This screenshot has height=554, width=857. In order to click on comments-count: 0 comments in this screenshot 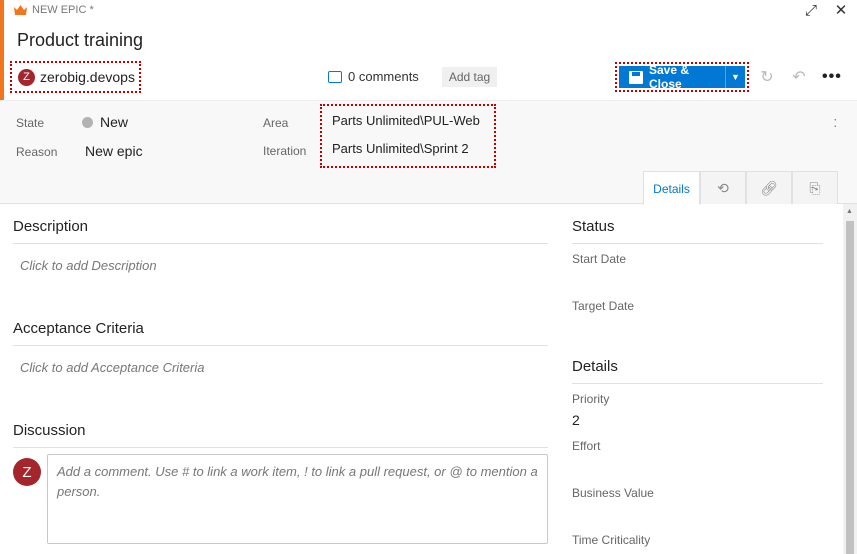, I will do `click(383, 76)`.